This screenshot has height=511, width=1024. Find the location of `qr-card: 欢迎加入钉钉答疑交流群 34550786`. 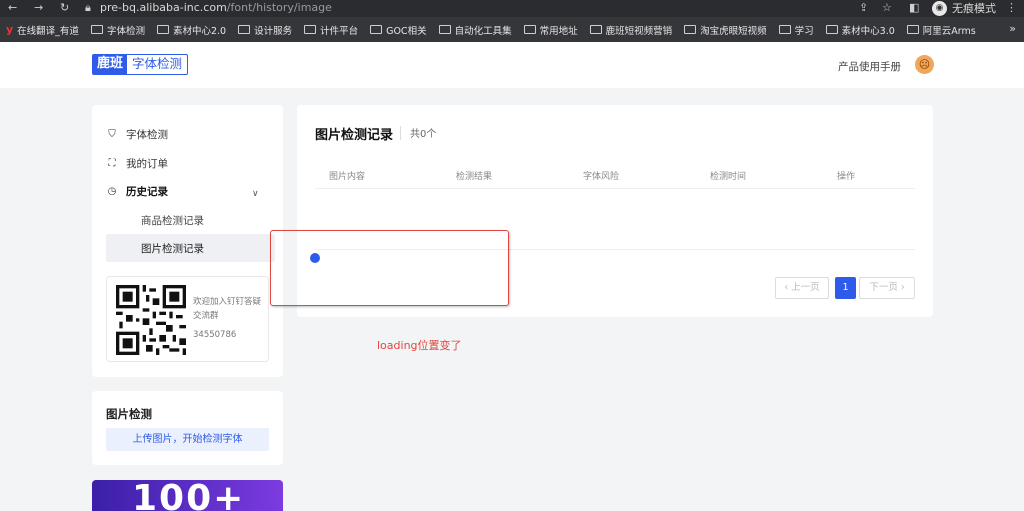

qr-card: 欢迎加入钉钉答疑交流群 34550786 is located at coordinates (187, 319).